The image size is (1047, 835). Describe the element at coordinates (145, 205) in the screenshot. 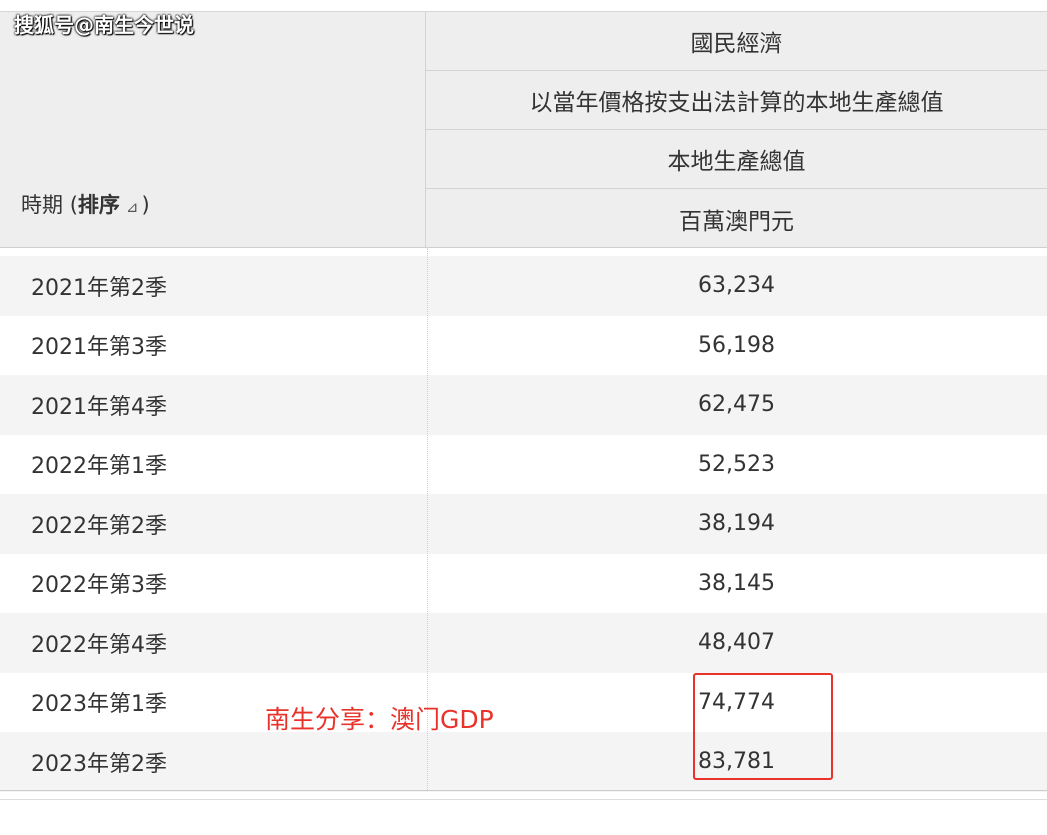

I see `sort-paren-close: )` at that location.